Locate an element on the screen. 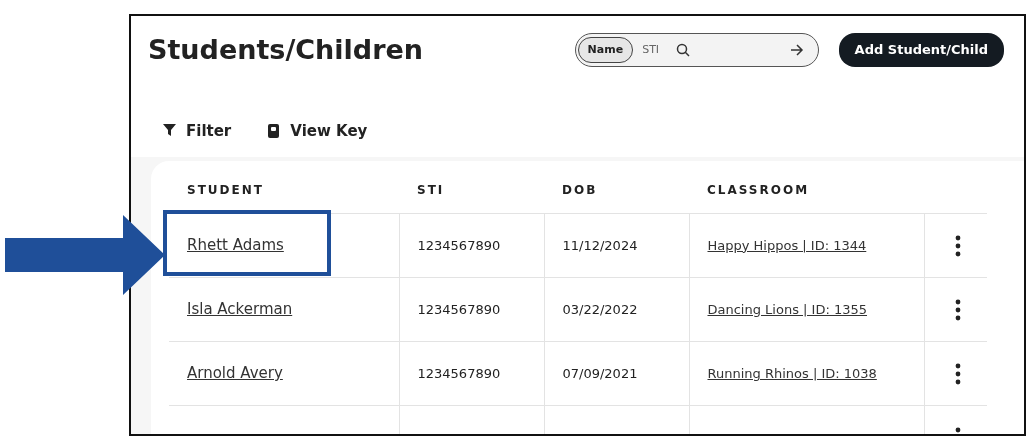  toolbar-button: Filter is located at coordinates (197, 131).